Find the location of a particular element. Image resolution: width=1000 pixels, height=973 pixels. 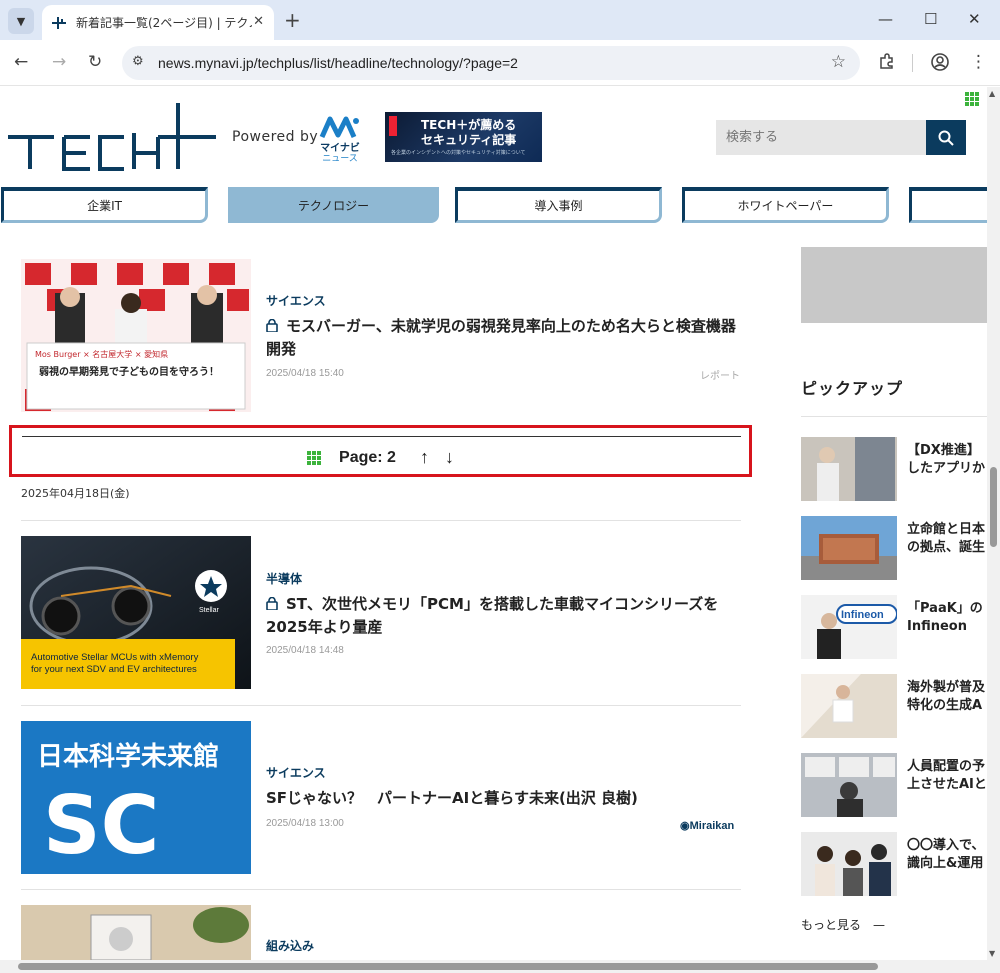

extensions-icon is located at coordinates (887, 63).